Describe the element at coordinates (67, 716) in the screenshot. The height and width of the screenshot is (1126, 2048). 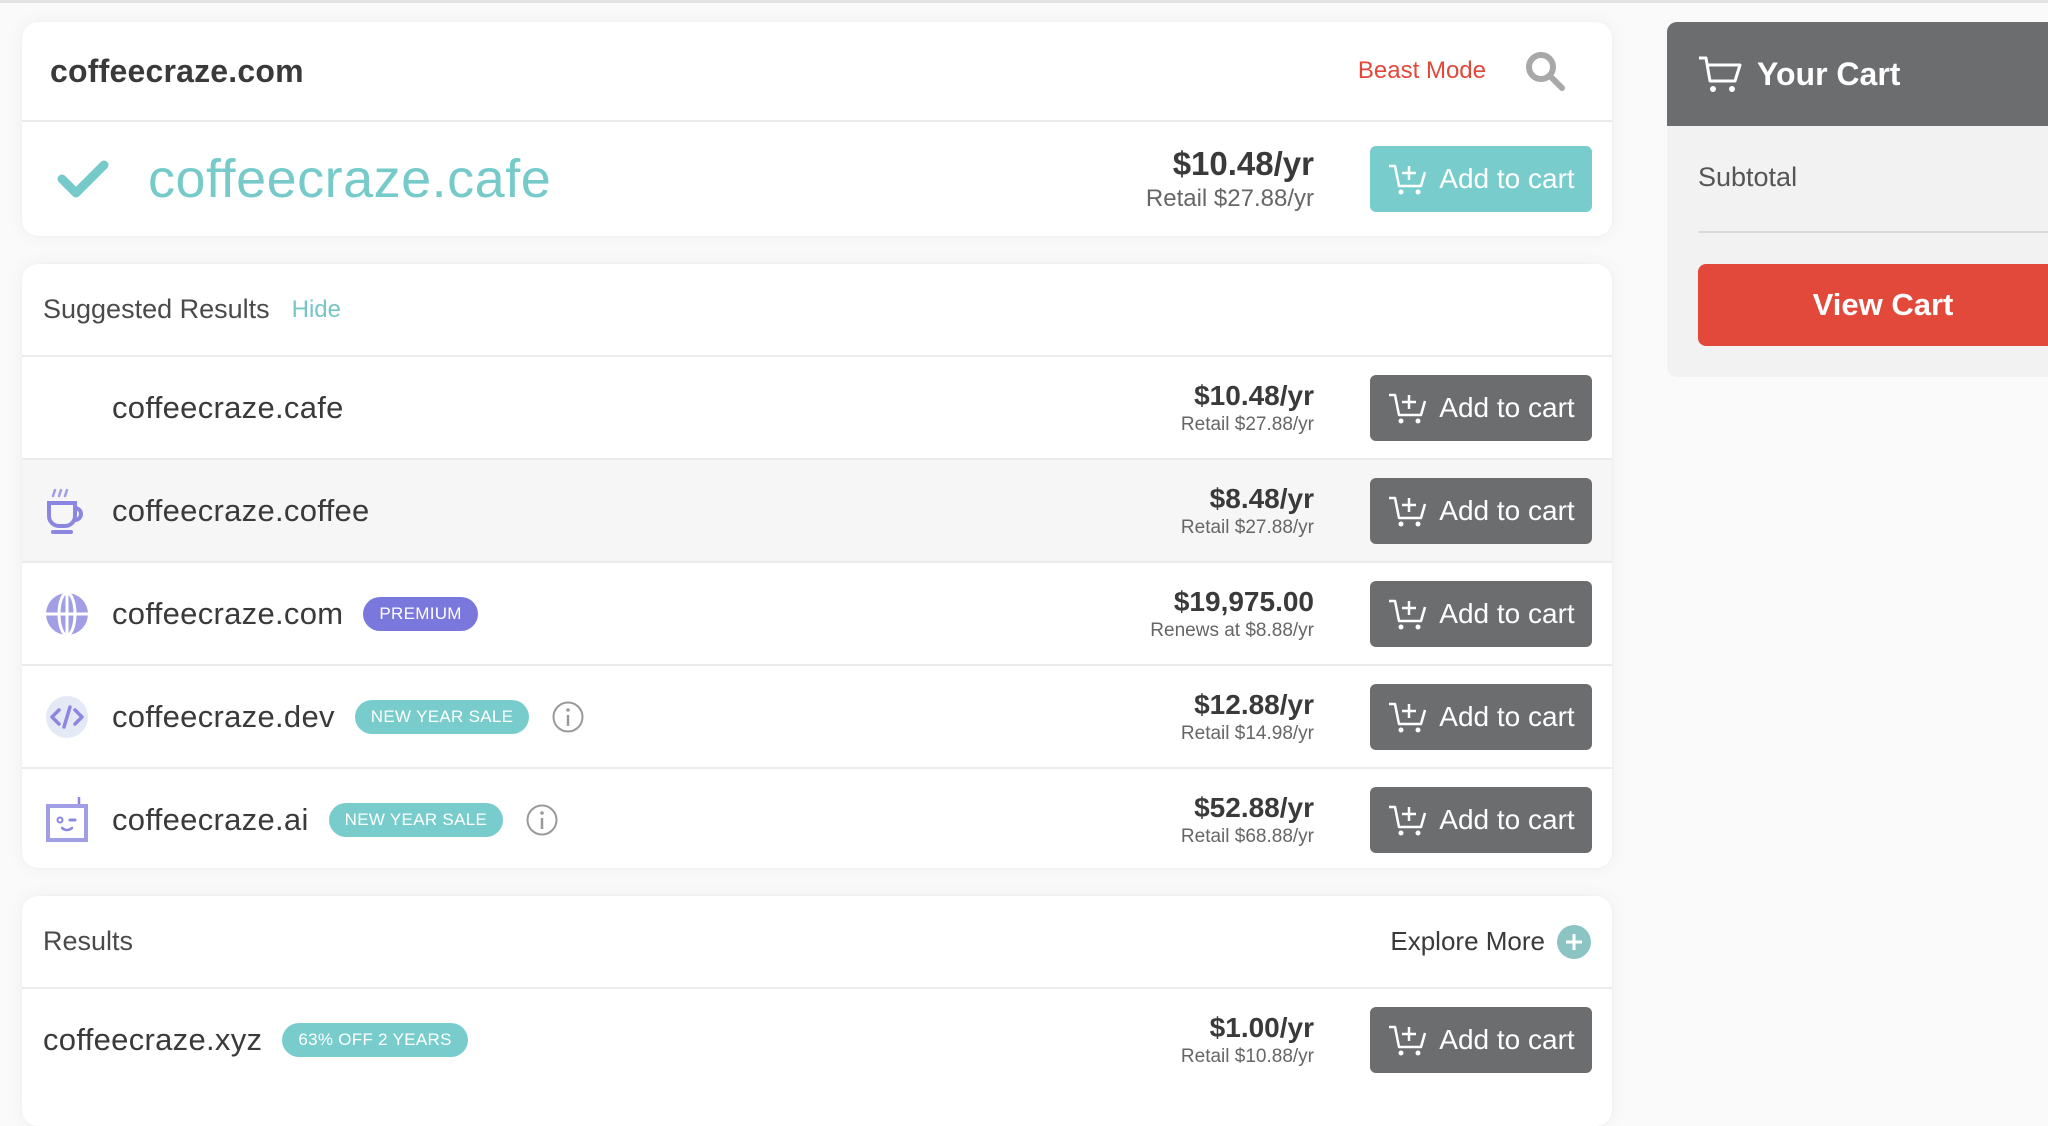
I see `code-icon` at that location.